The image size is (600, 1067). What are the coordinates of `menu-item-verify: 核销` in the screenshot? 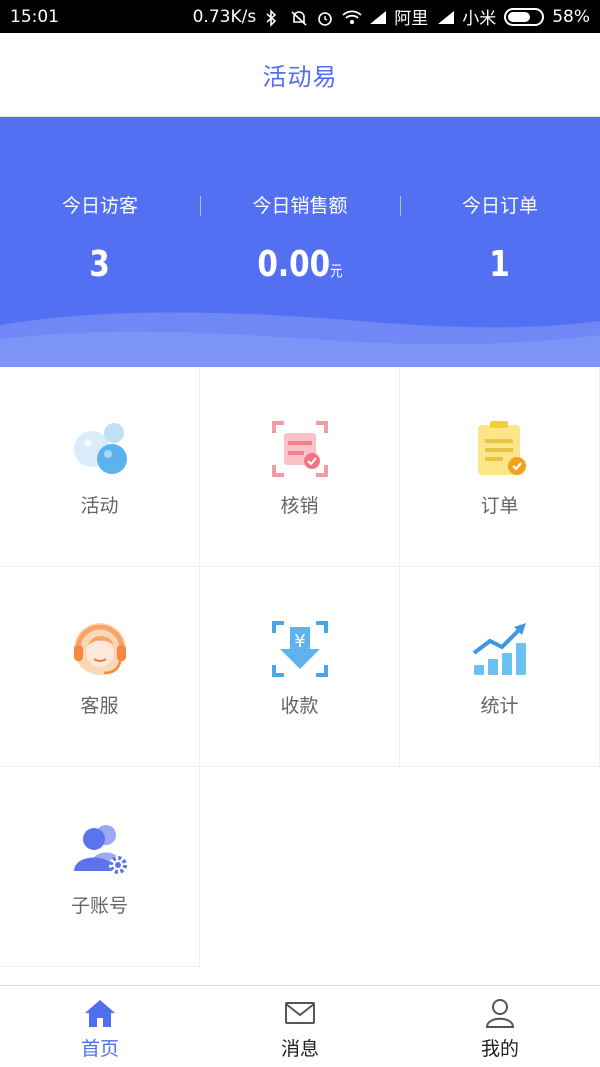 It's located at (300, 467).